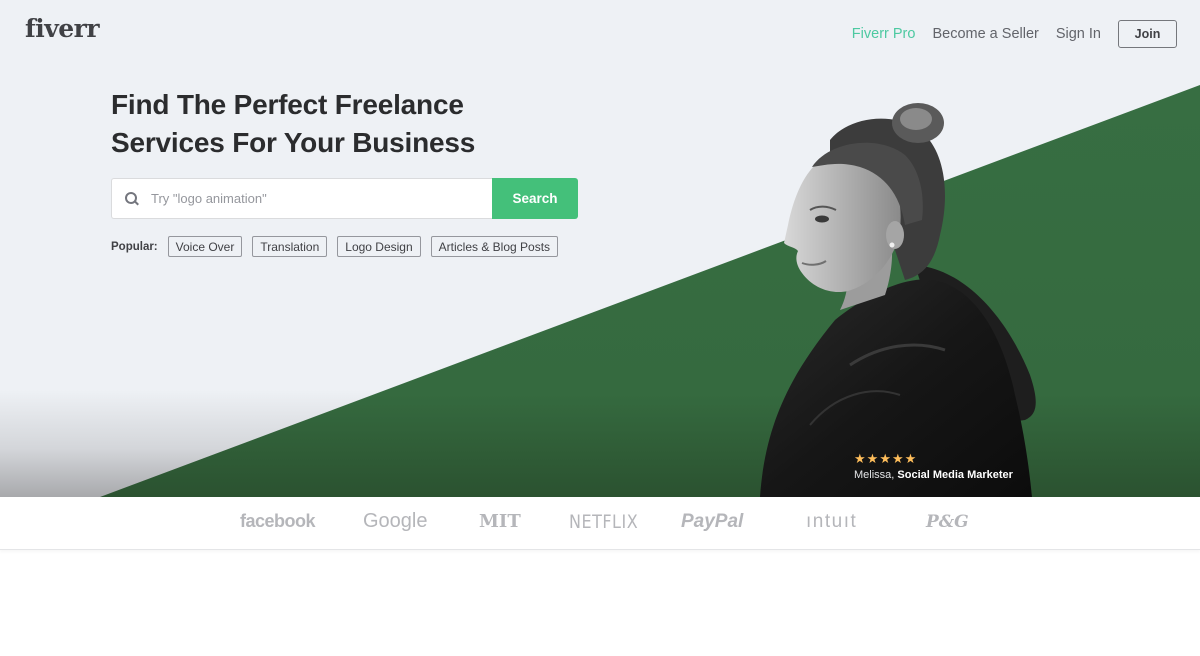  I want to click on testimonial-attribution: Melissa, Social Media Marketer, so click(933, 475).